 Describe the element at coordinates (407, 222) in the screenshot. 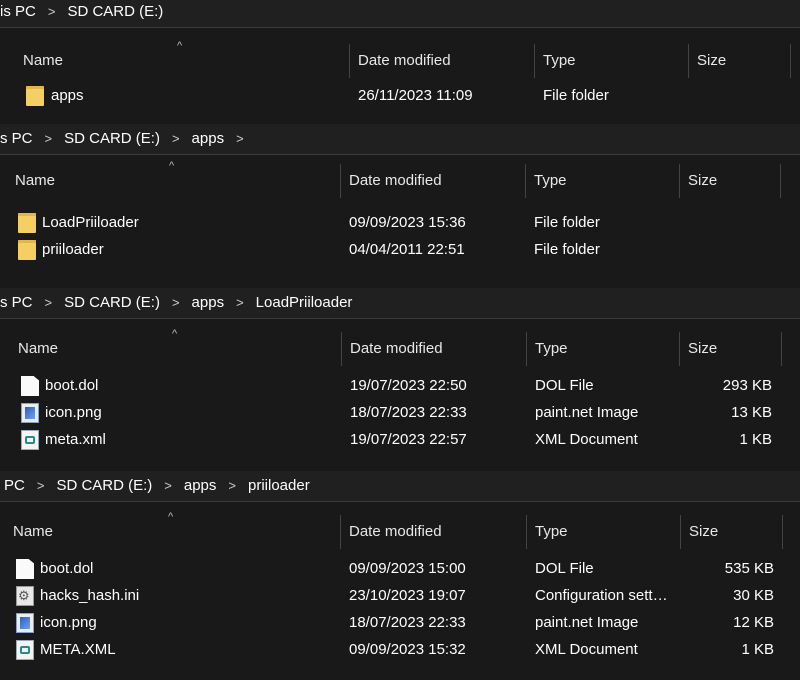

I see `file-date: 09/09/2023 15:36` at that location.